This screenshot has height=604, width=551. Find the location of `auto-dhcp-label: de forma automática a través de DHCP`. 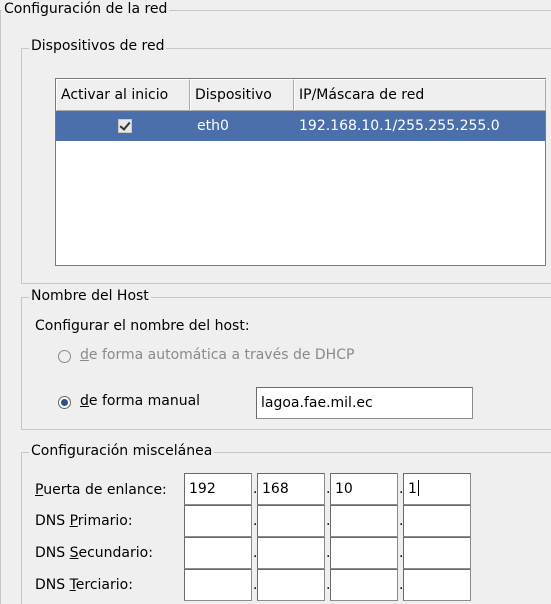

auto-dhcp-label: de forma automática a través de DHCP is located at coordinates (217, 355).